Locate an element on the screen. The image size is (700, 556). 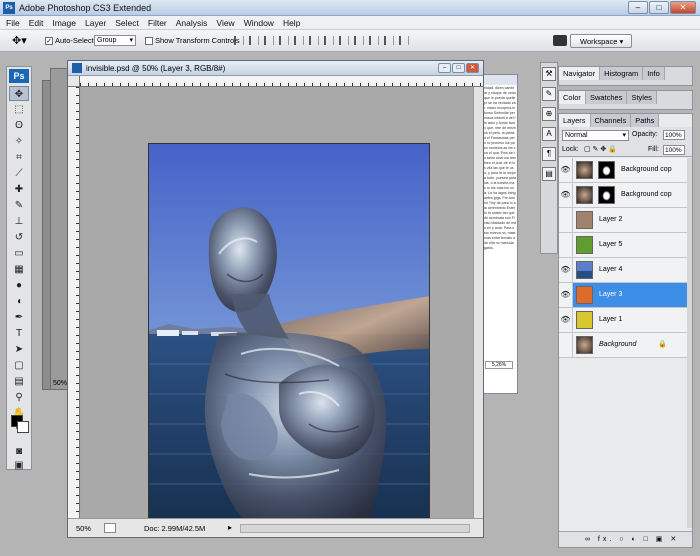
workspace-icon is located at coordinates (560, 40).